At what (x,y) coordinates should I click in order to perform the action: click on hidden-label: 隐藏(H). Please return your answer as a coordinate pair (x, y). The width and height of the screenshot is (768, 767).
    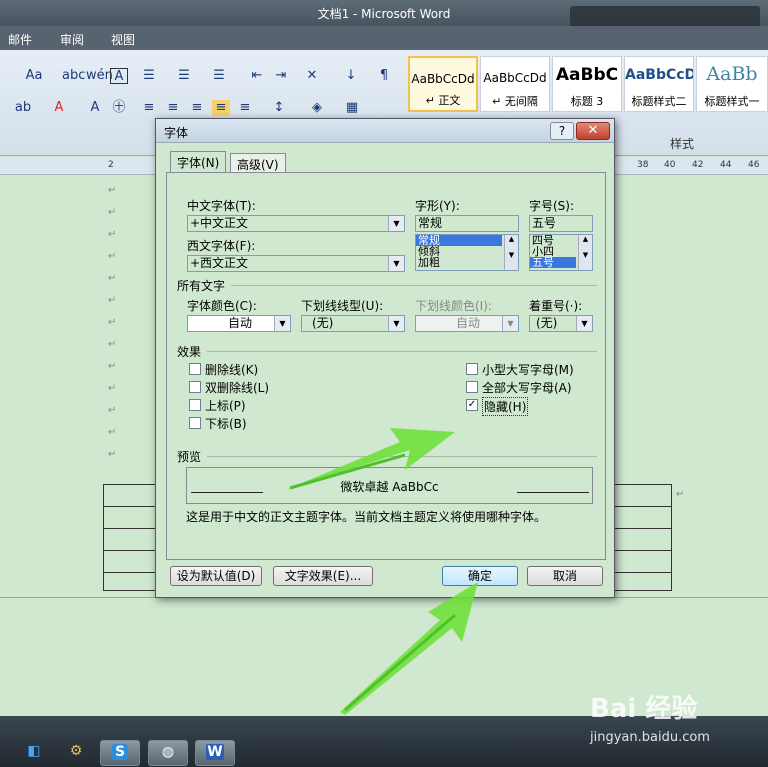
    Looking at the image, I should click on (505, 406).